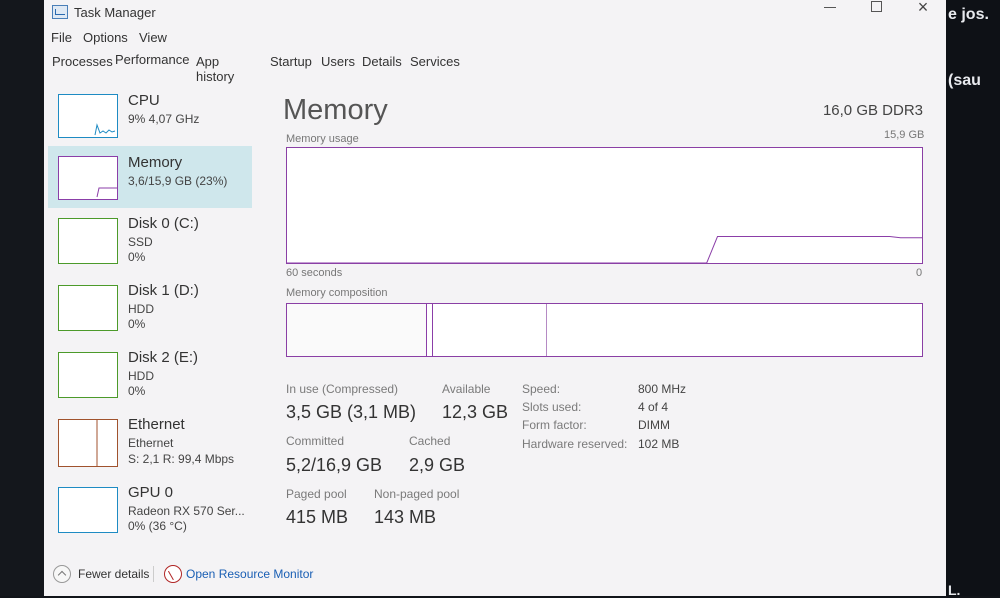 The width and height of the screenshot is (1000, 598). Describe the element at coordinates (115, 12) in the screenshot. I see `window-title: Task Manager` at that location.